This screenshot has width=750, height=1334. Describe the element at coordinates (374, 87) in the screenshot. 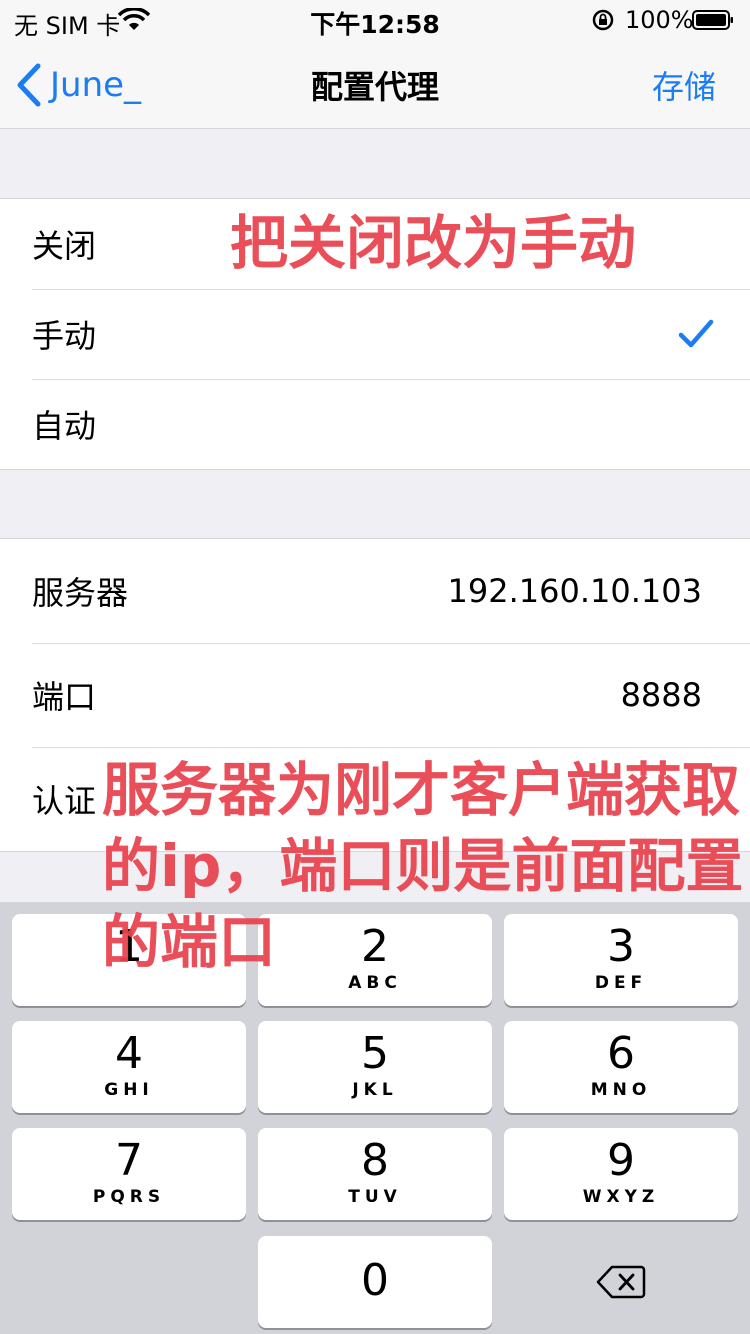

I see `page-title: 配置代理` at that location.